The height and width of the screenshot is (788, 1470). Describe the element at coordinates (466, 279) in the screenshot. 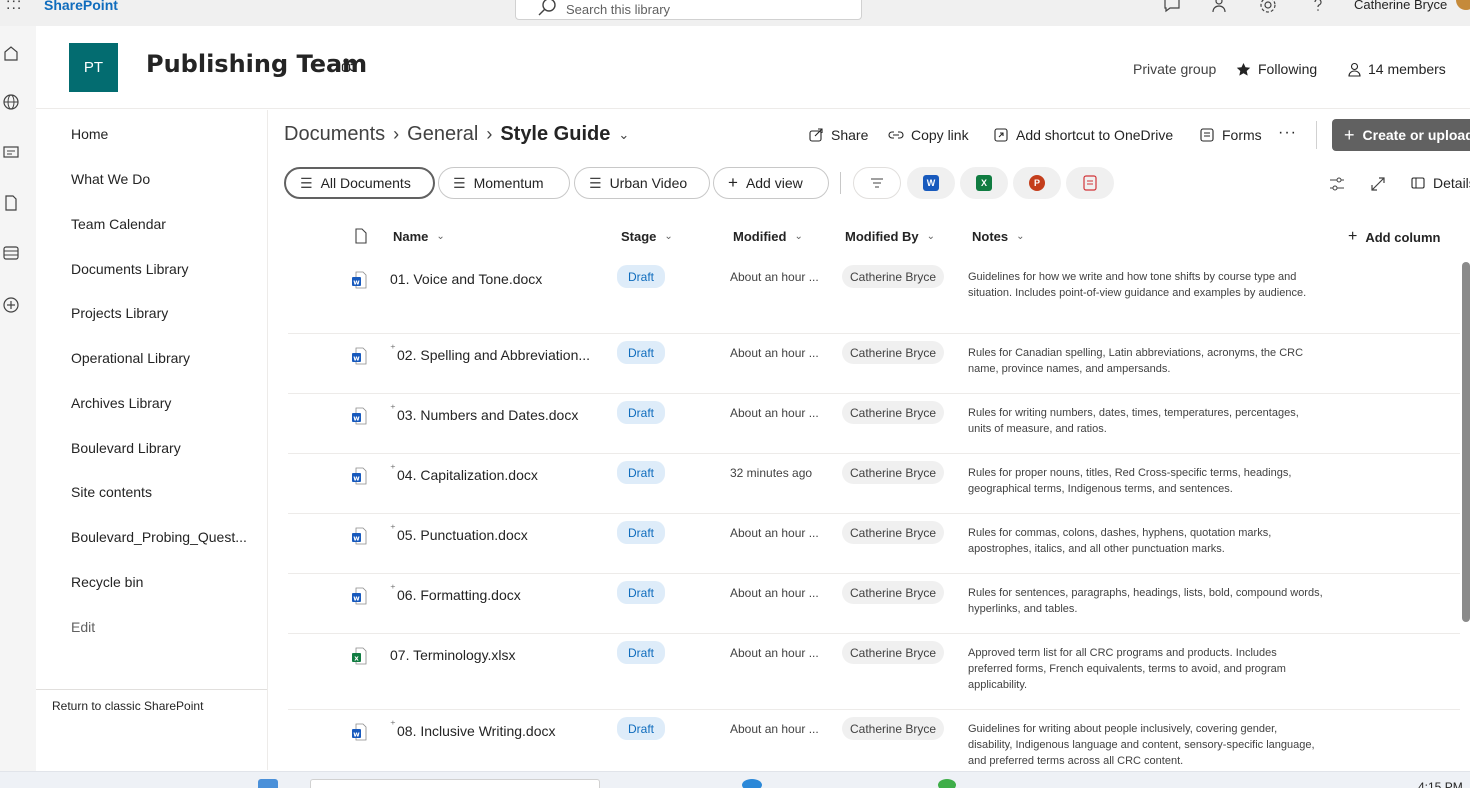

I see `file-name-link: 01. Voice and Tone.docx` at that location.